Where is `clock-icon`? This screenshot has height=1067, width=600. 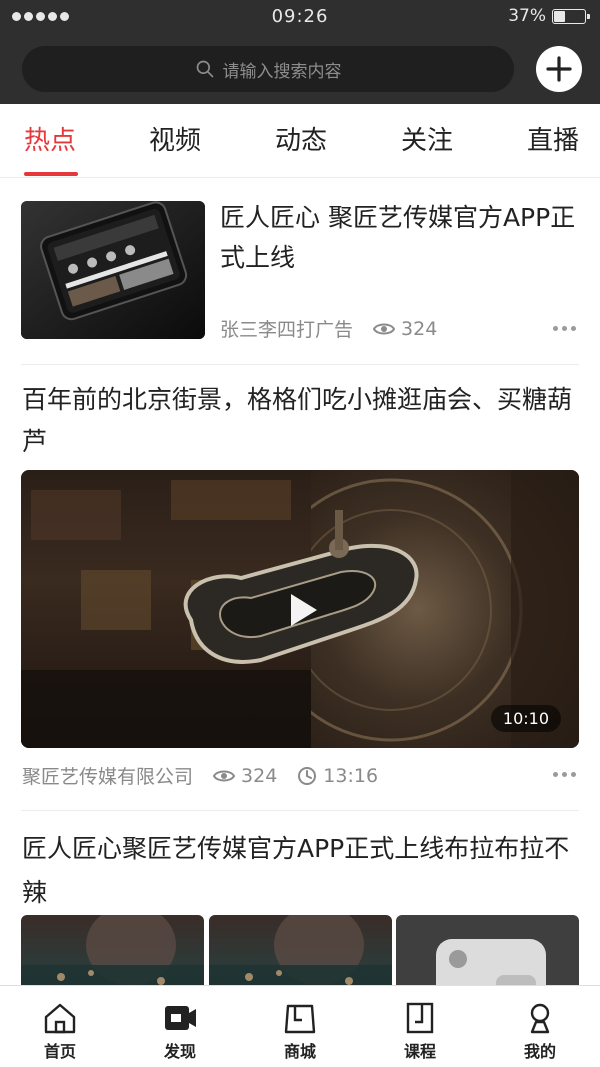 clock-icon is located at coordinates (307, 775).